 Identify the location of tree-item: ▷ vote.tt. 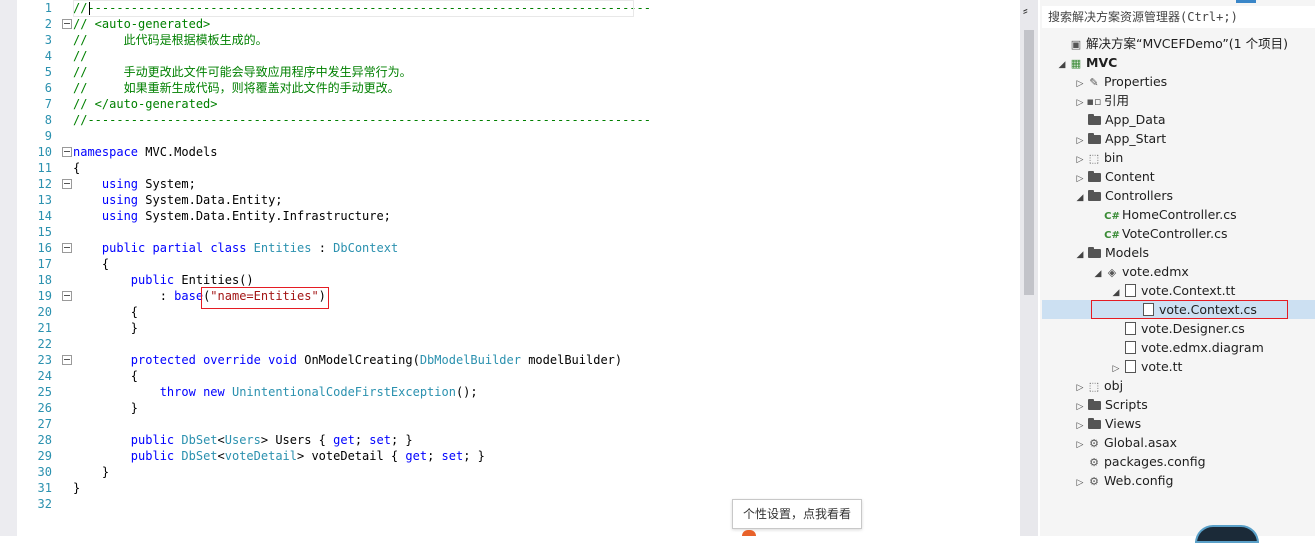
(1146, 366).